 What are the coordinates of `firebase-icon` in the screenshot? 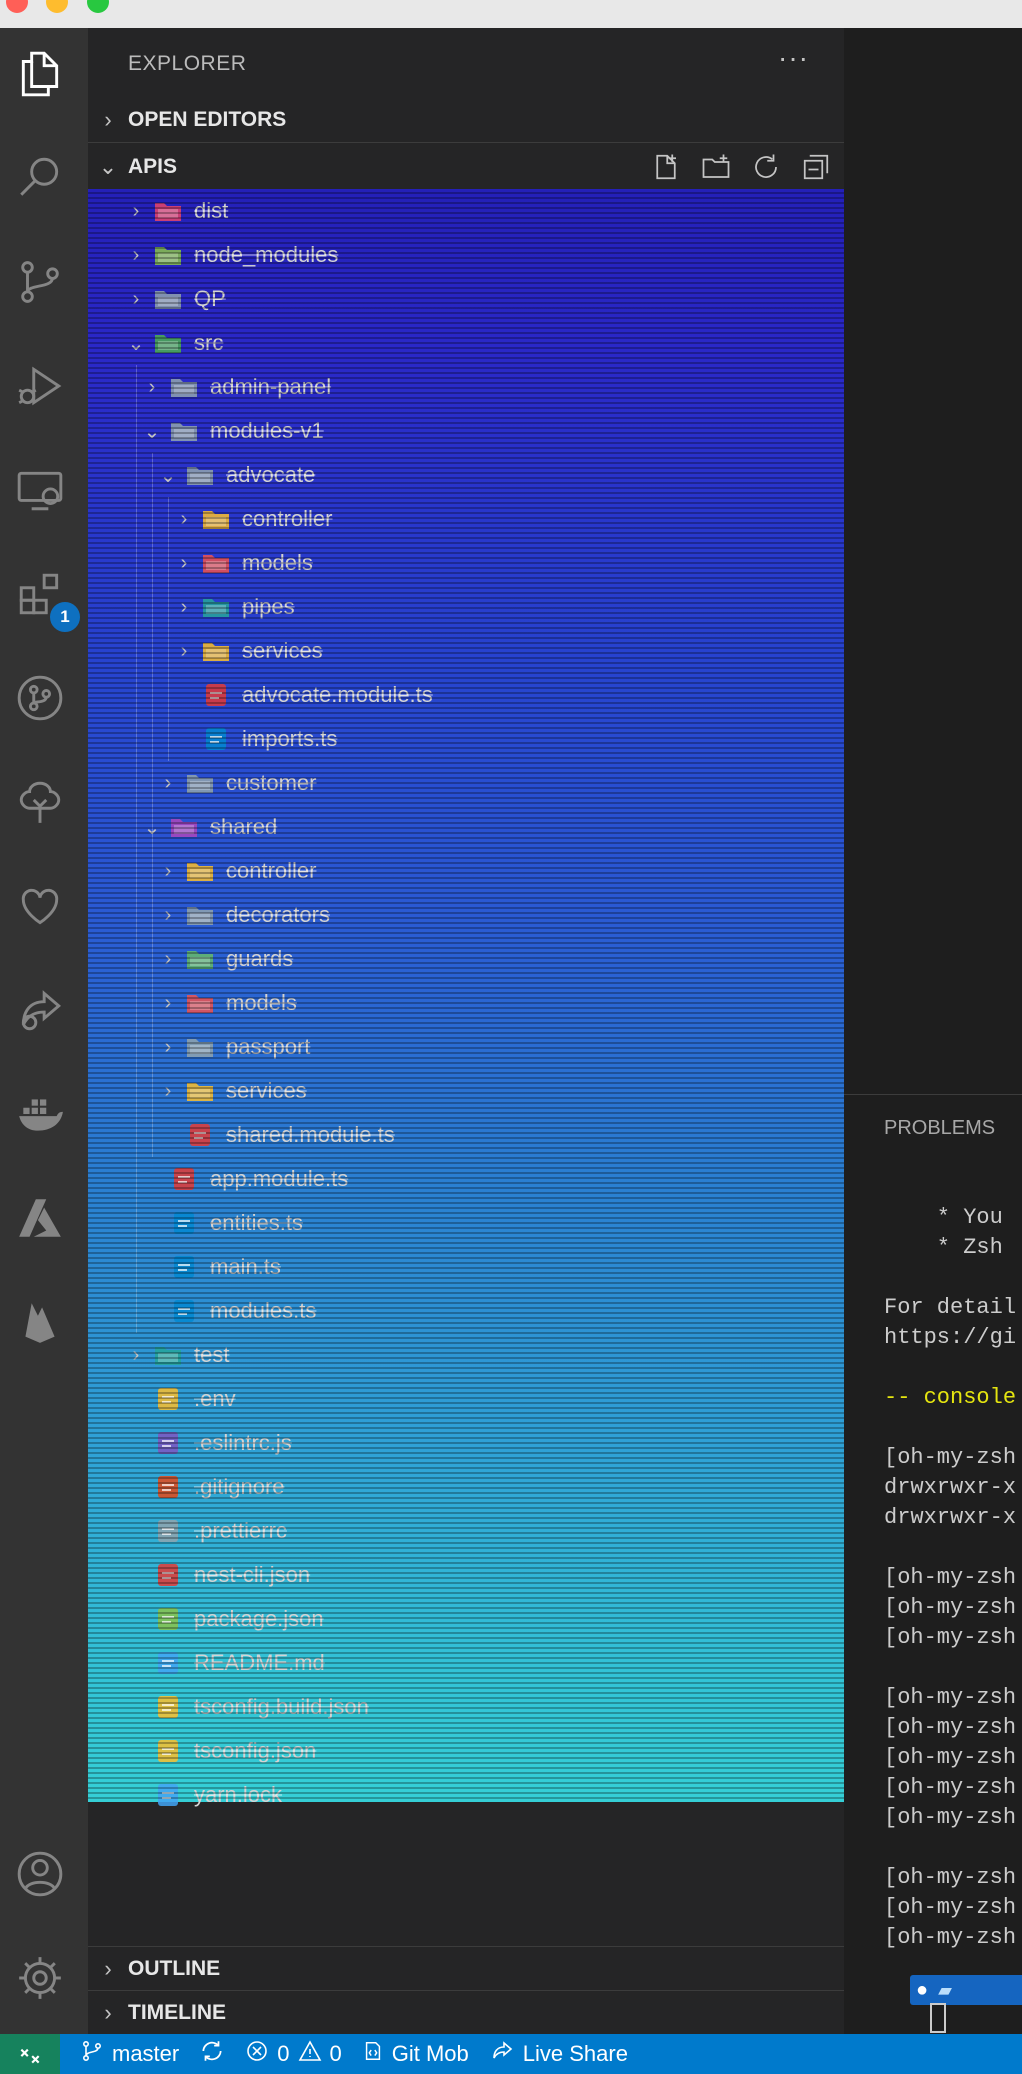 It's located at (40, 1322).